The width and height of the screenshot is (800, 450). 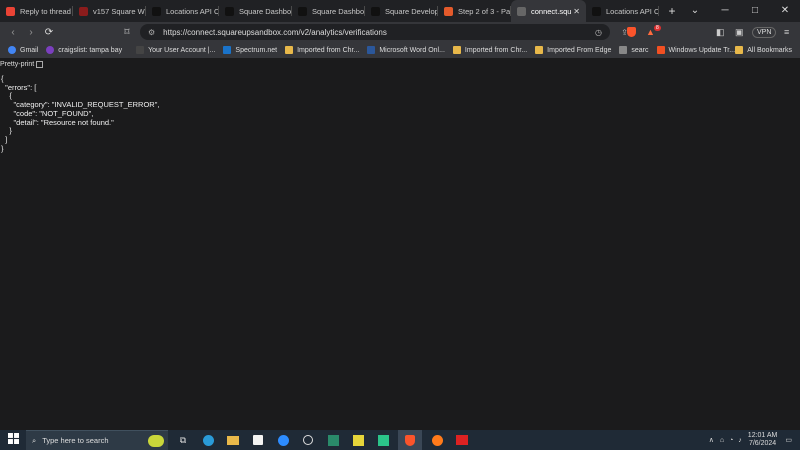 What do you see at coordinates (410, 440) in the screenshot?
I see `brave-taskbar-icon` at bounding box center [410, 440].